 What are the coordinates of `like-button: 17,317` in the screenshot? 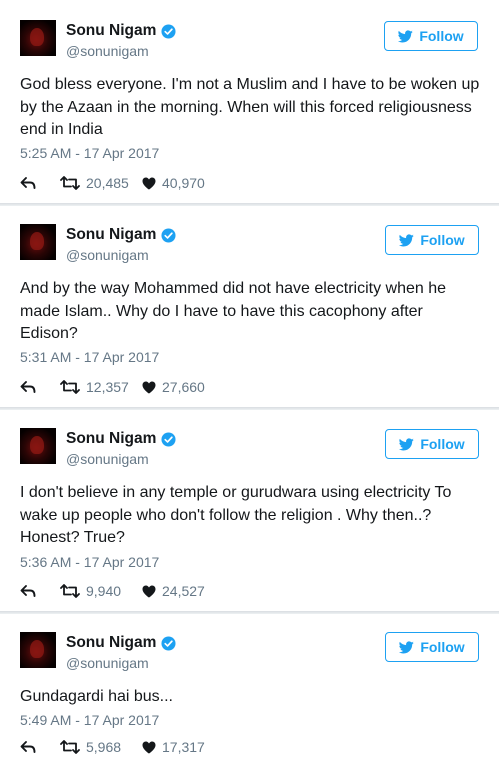 It's located at (173, 747).